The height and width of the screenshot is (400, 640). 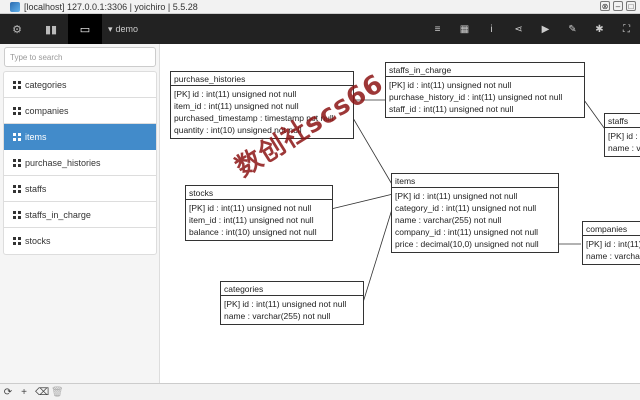 I want to click on entity-title: items, so click(x=475, y=181).